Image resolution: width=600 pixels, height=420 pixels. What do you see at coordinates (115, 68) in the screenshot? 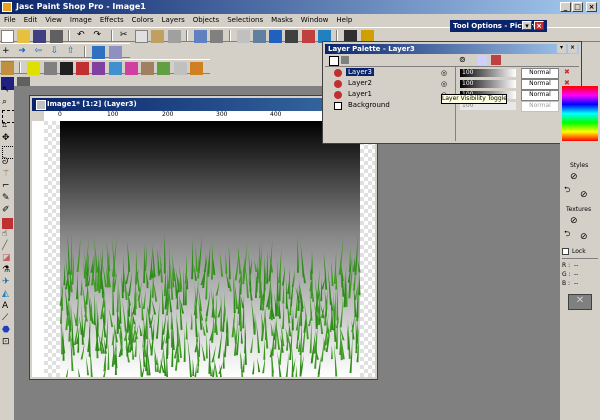
I see `effect-7-icon` at bounding box center [115, 68].